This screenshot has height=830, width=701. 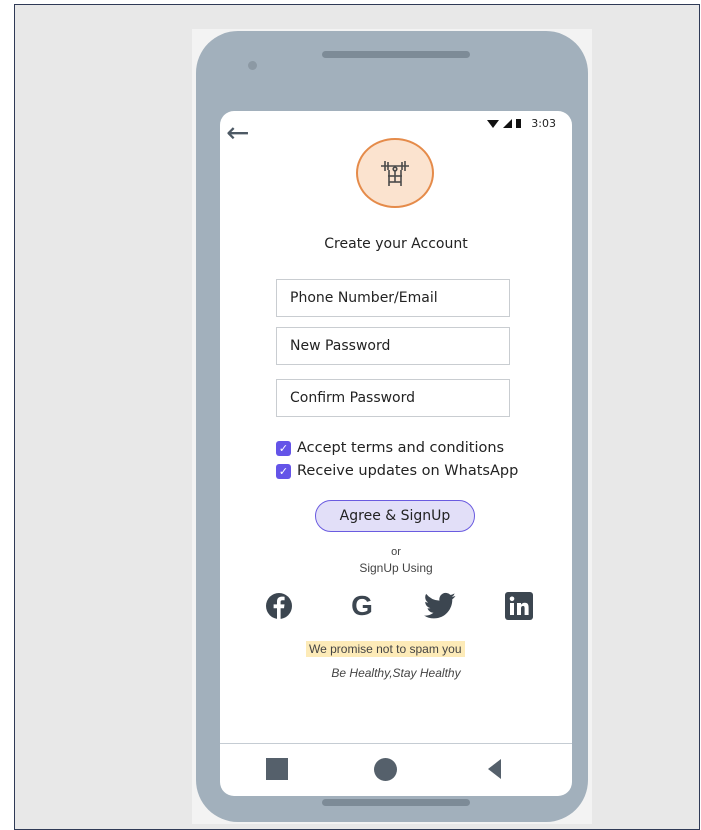 I want to click on arrow-left-icon: ←, so click(x=237, y=133).